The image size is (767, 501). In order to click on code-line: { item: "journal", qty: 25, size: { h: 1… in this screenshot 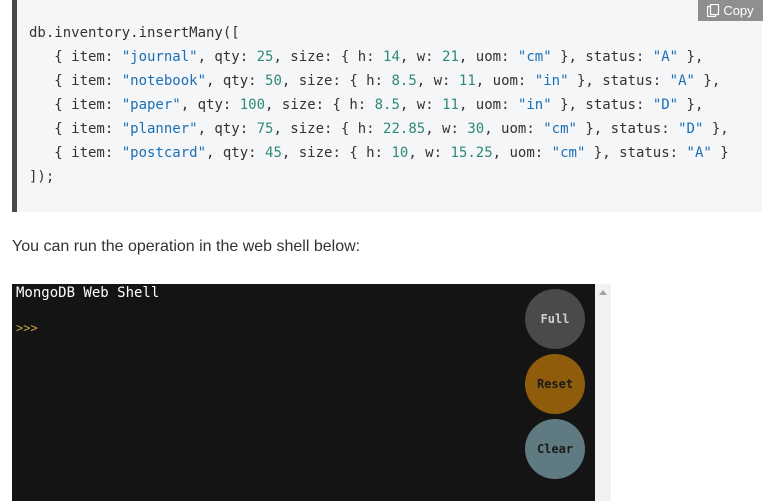, I will do `click(379, 57)`.